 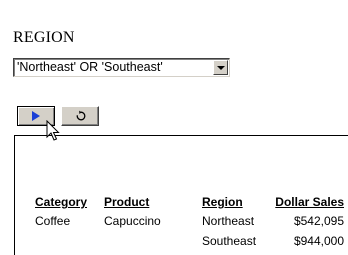 I want to click on reset-button, so click(x=80, y=116).